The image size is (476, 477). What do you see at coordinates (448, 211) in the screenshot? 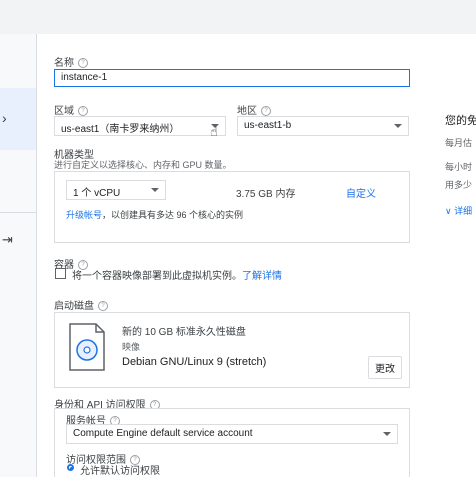
I see `chevron-down-icon: ∨` at bounding box center [448, 211].